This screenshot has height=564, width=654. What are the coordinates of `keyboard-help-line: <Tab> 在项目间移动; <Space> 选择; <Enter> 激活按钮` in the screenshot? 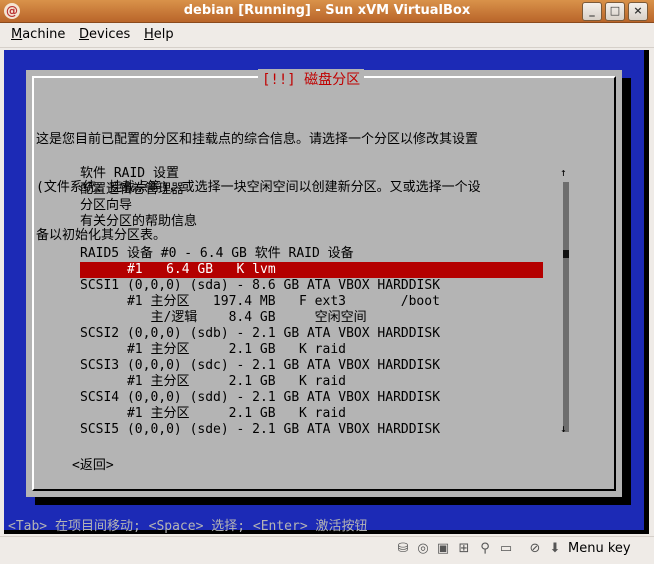 It's located at (188, 526).